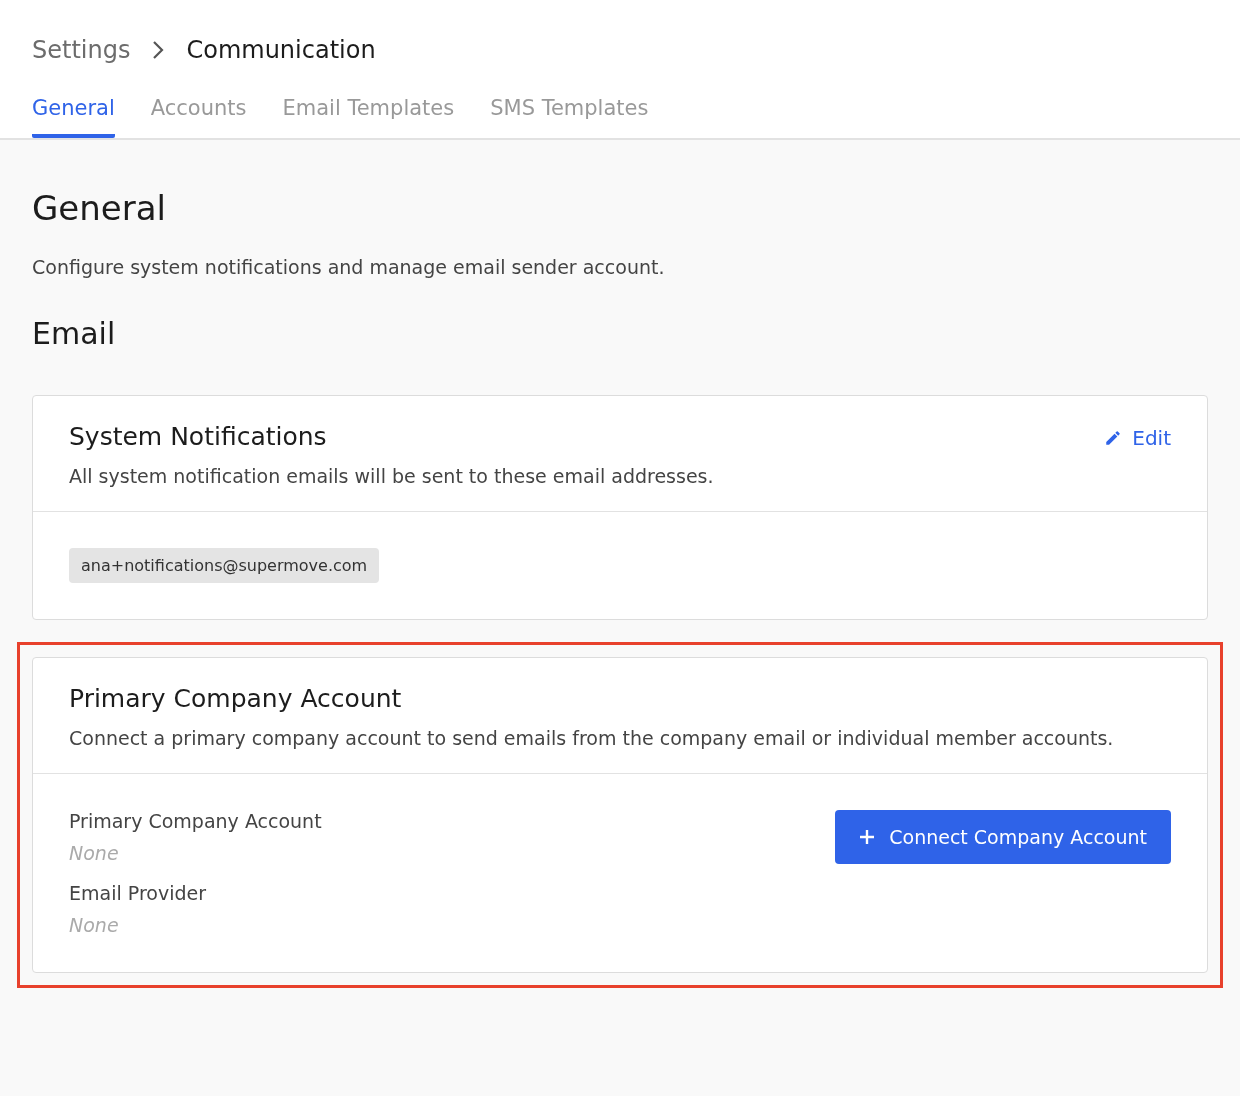 The width and height of the screenshot is (1240, 1096). Describe the element at coordinates (391, 476) in the screenshot. I see `card-description: All system notification emails will be sent to these email addresses.` at that location.